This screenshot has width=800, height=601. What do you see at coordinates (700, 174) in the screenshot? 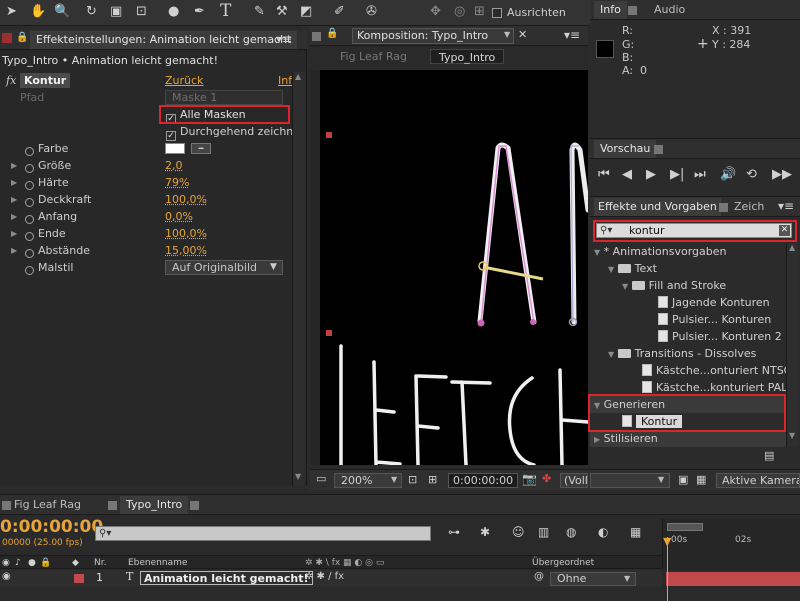
I see `last-frame-icon: ⏭` at bounding box center [700, 174].